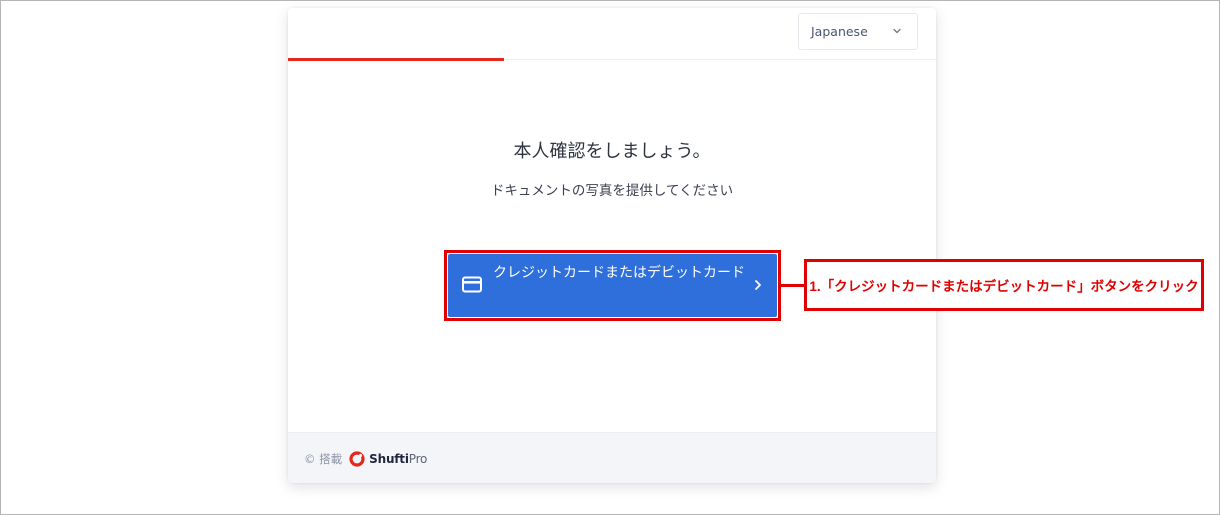 The image size is (1220, 515). Describe the element at coordinates (612, 457) in the screenshot. I see `card-footer: © 搭載 Shufti Pro` at that location.